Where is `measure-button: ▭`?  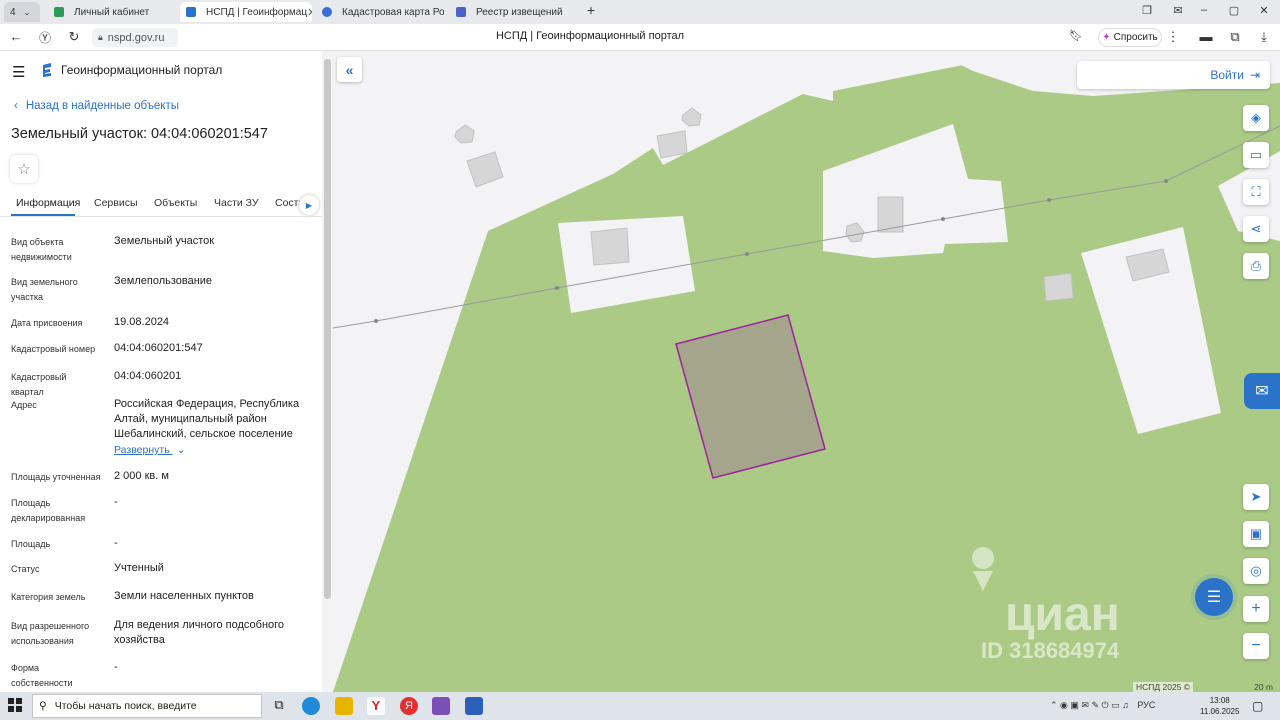 measure-button: ▭ is located at coordinates (1256, 155).